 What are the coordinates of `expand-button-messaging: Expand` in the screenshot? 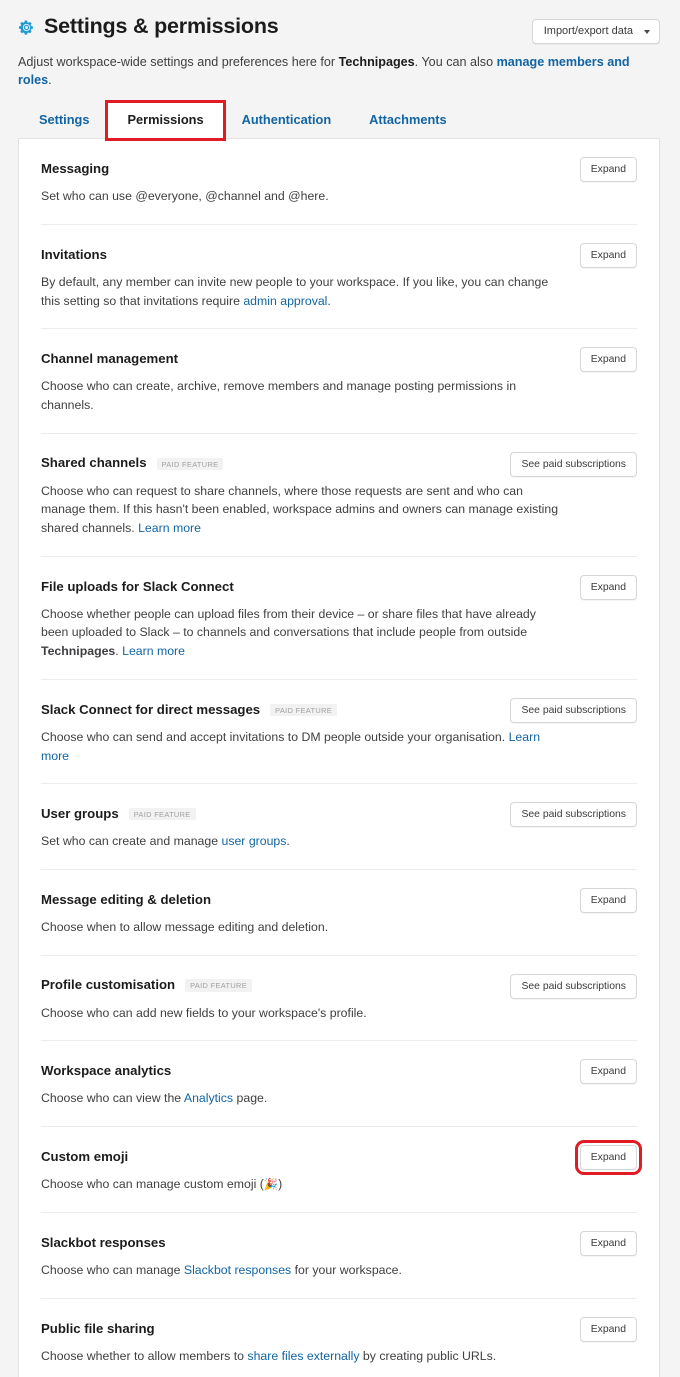 It's located at (608, 170).